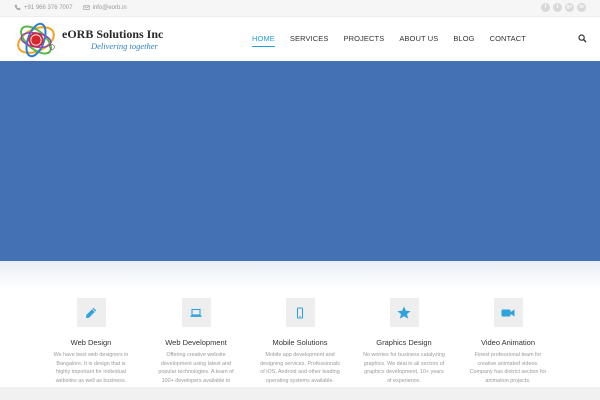  What do you see at coordinates (300, 8) in the screenshot?
I see `top-bar: +91 966 376 7007 info@eorb.in f t g+ in` at bounding box center [300, 8].